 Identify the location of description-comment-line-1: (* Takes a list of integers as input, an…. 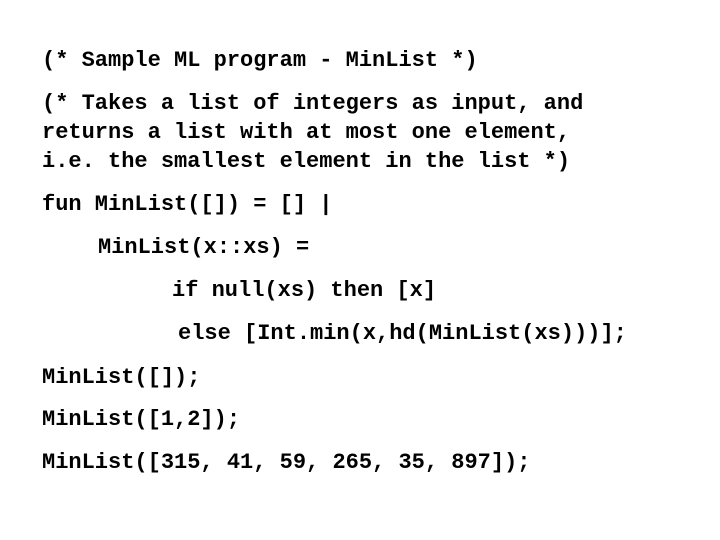
(313, 103).